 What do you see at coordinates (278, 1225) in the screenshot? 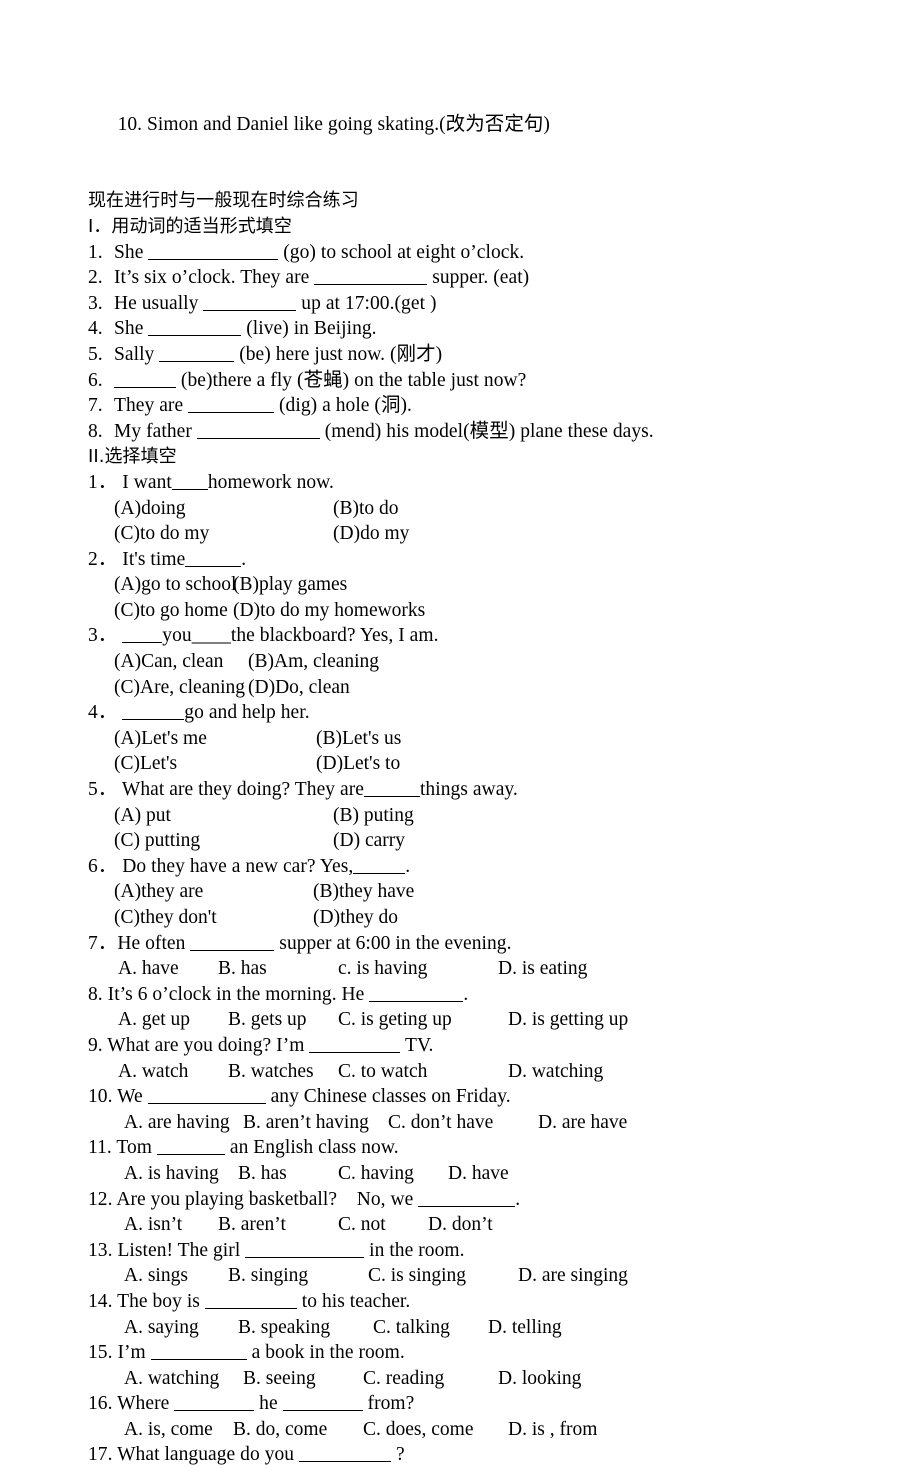
I see `mc-option: B. aren’t` at bounding box center [278, 1225].